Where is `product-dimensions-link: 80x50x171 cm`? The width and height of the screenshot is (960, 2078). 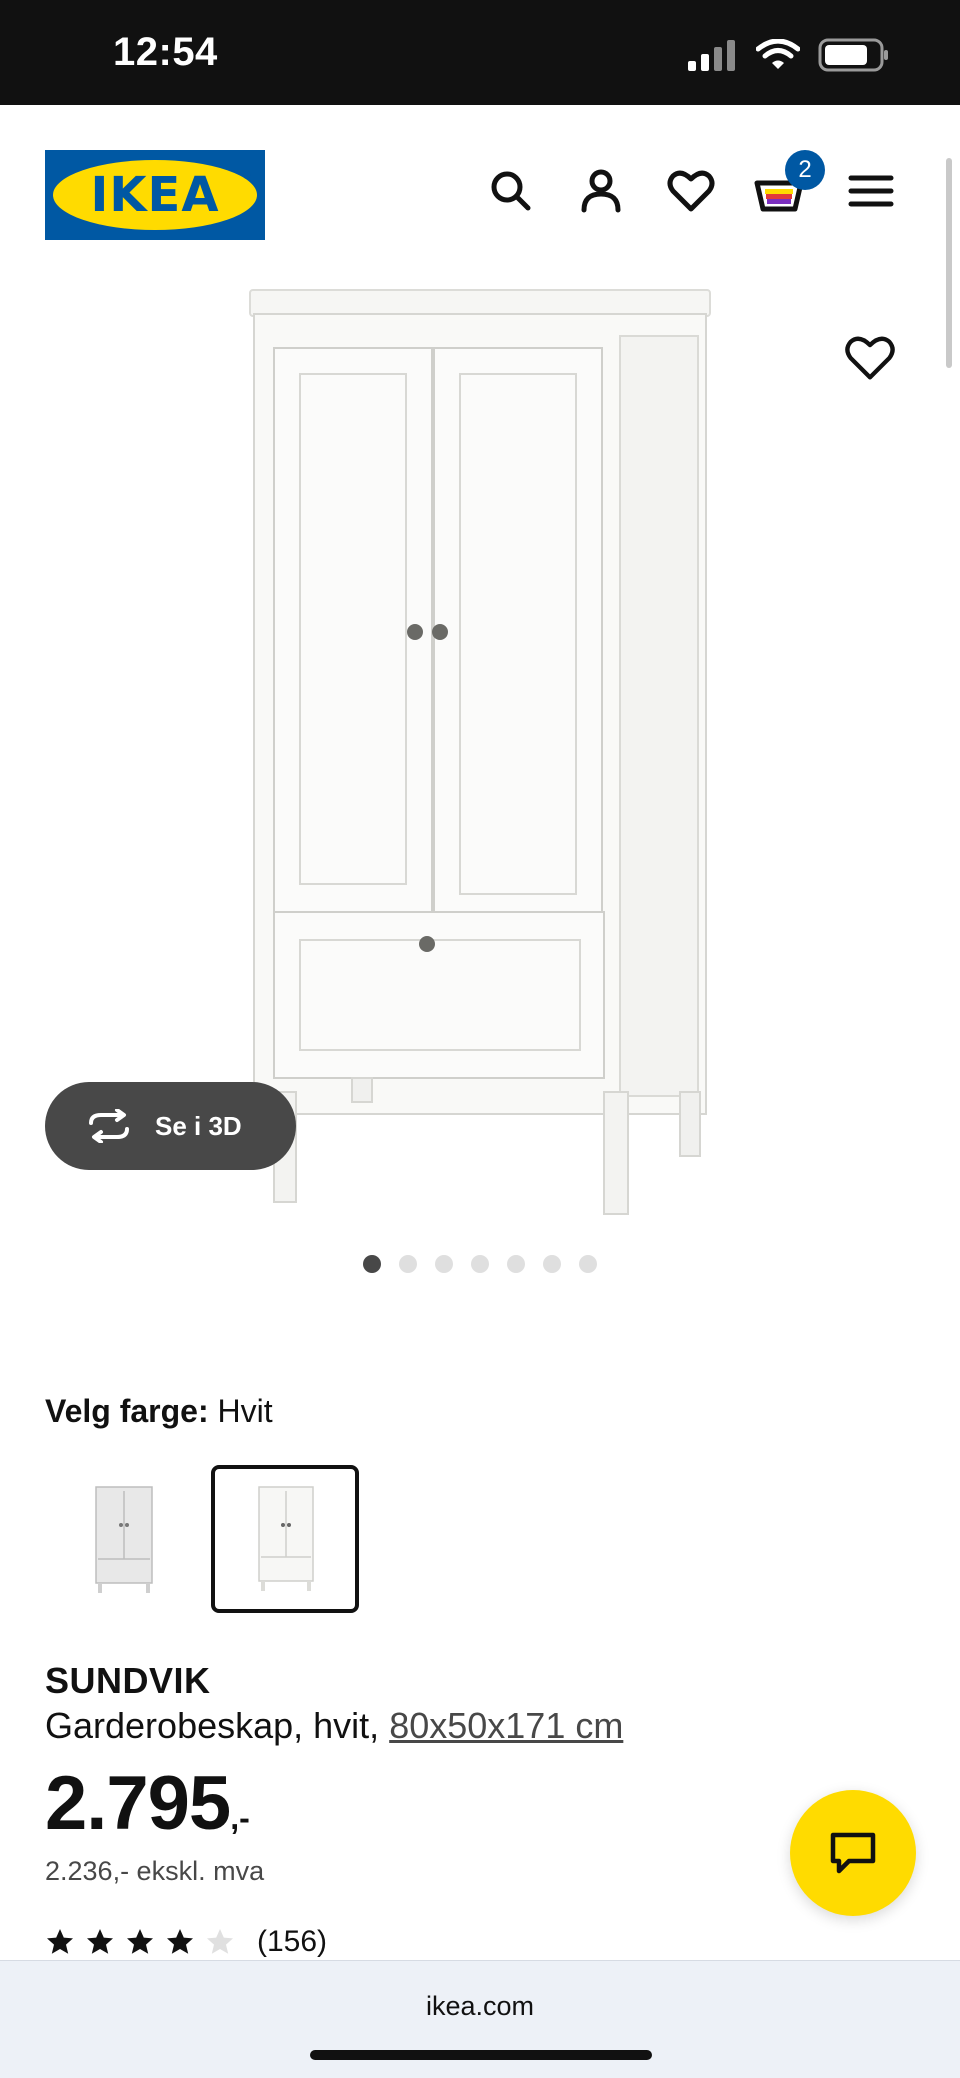 product-dimensions-link: 80x50x171 cm is located at coordinates (506, 1725).